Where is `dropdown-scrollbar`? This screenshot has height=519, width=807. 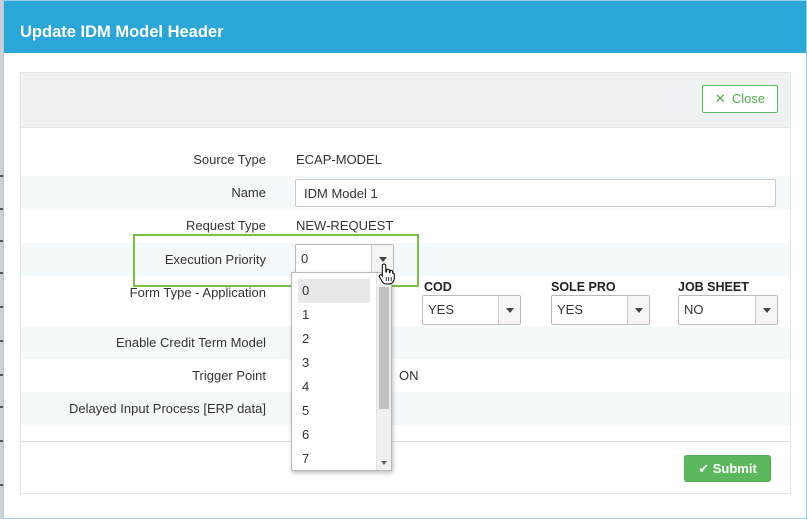
dropdown-scrollbar is located at coordinates (383, 371).